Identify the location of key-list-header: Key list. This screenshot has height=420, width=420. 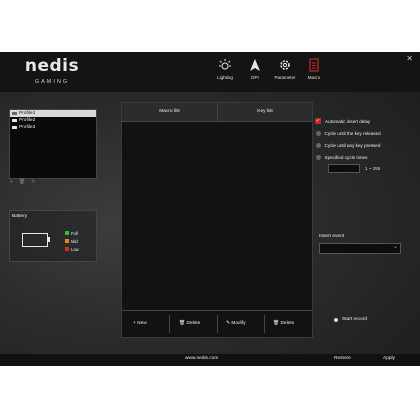
(265, 111).